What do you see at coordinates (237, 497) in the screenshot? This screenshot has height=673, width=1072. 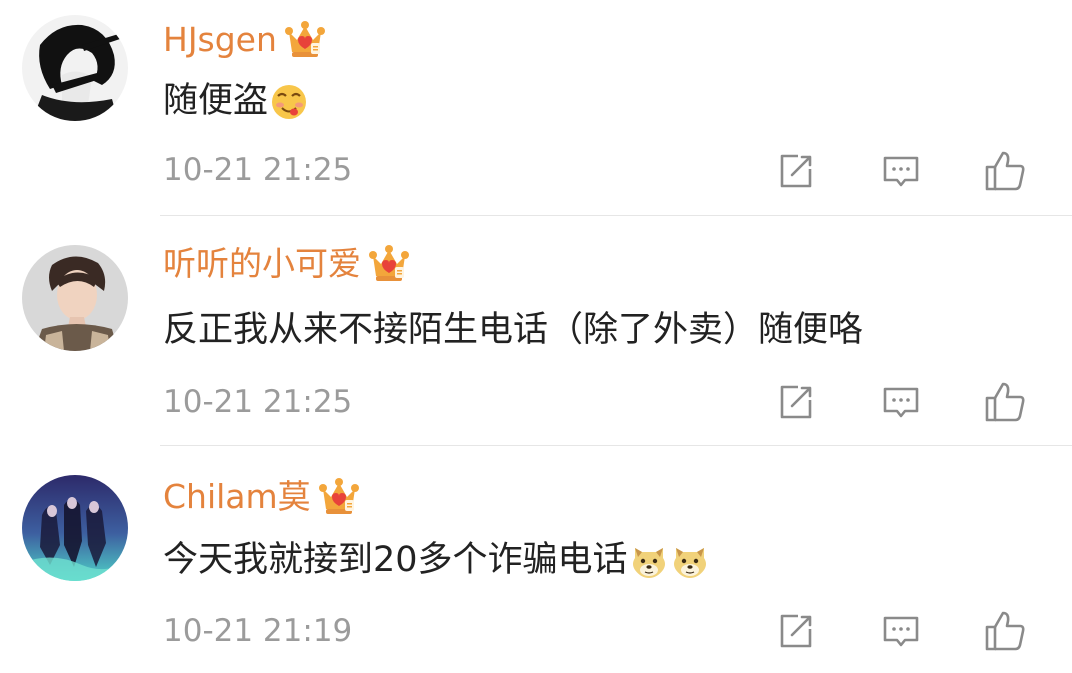 I see `username: Chilam莫` at bounding box center [237, 497].